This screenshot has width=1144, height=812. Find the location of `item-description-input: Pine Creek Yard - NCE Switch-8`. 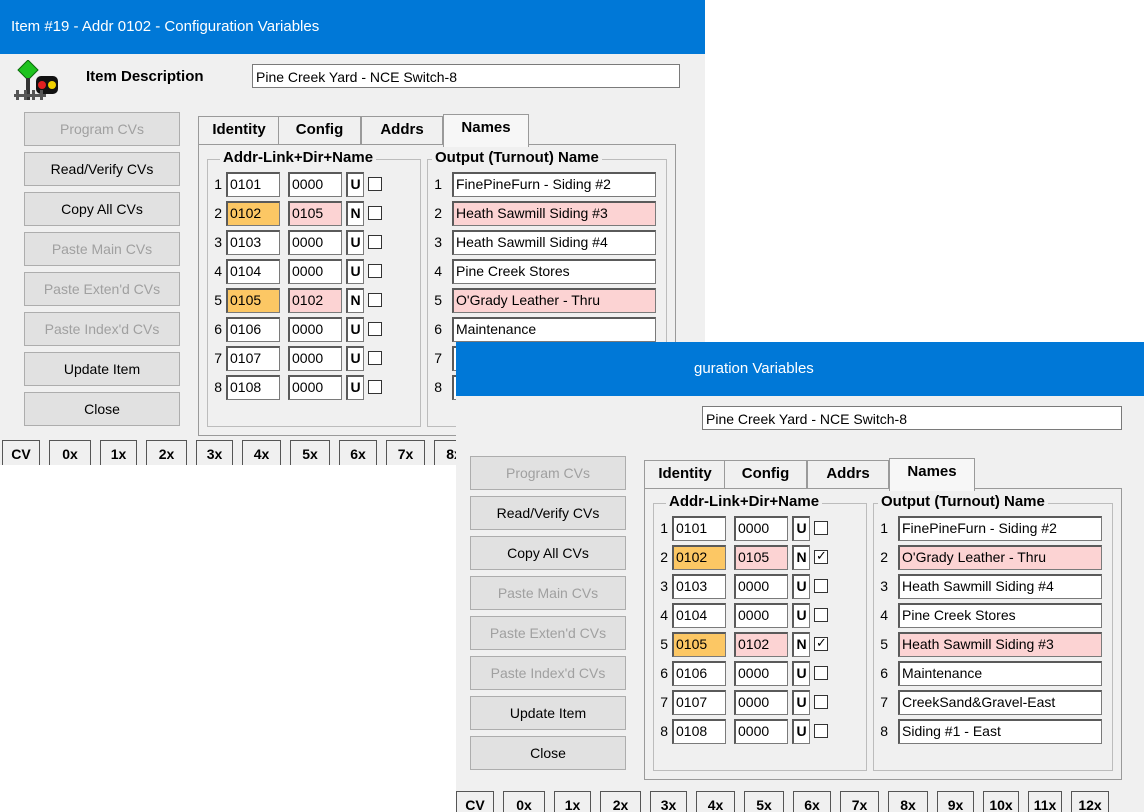

item-description-input: Pine Creek Yard - NCE Switch-8 is located at coordinates (912, 418).